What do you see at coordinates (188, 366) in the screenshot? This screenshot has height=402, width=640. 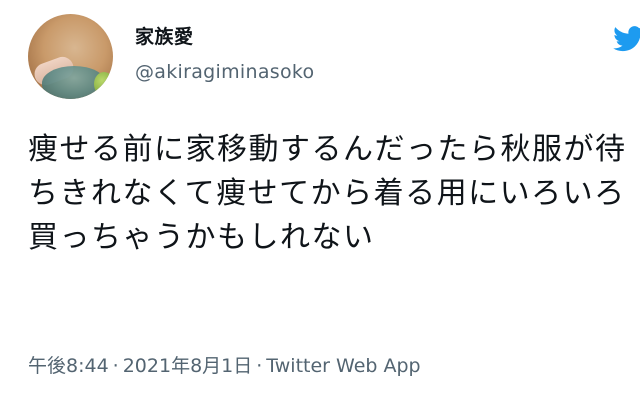 I see `tweet-date: 2021年8月1日` at bounding box center [188, 366].